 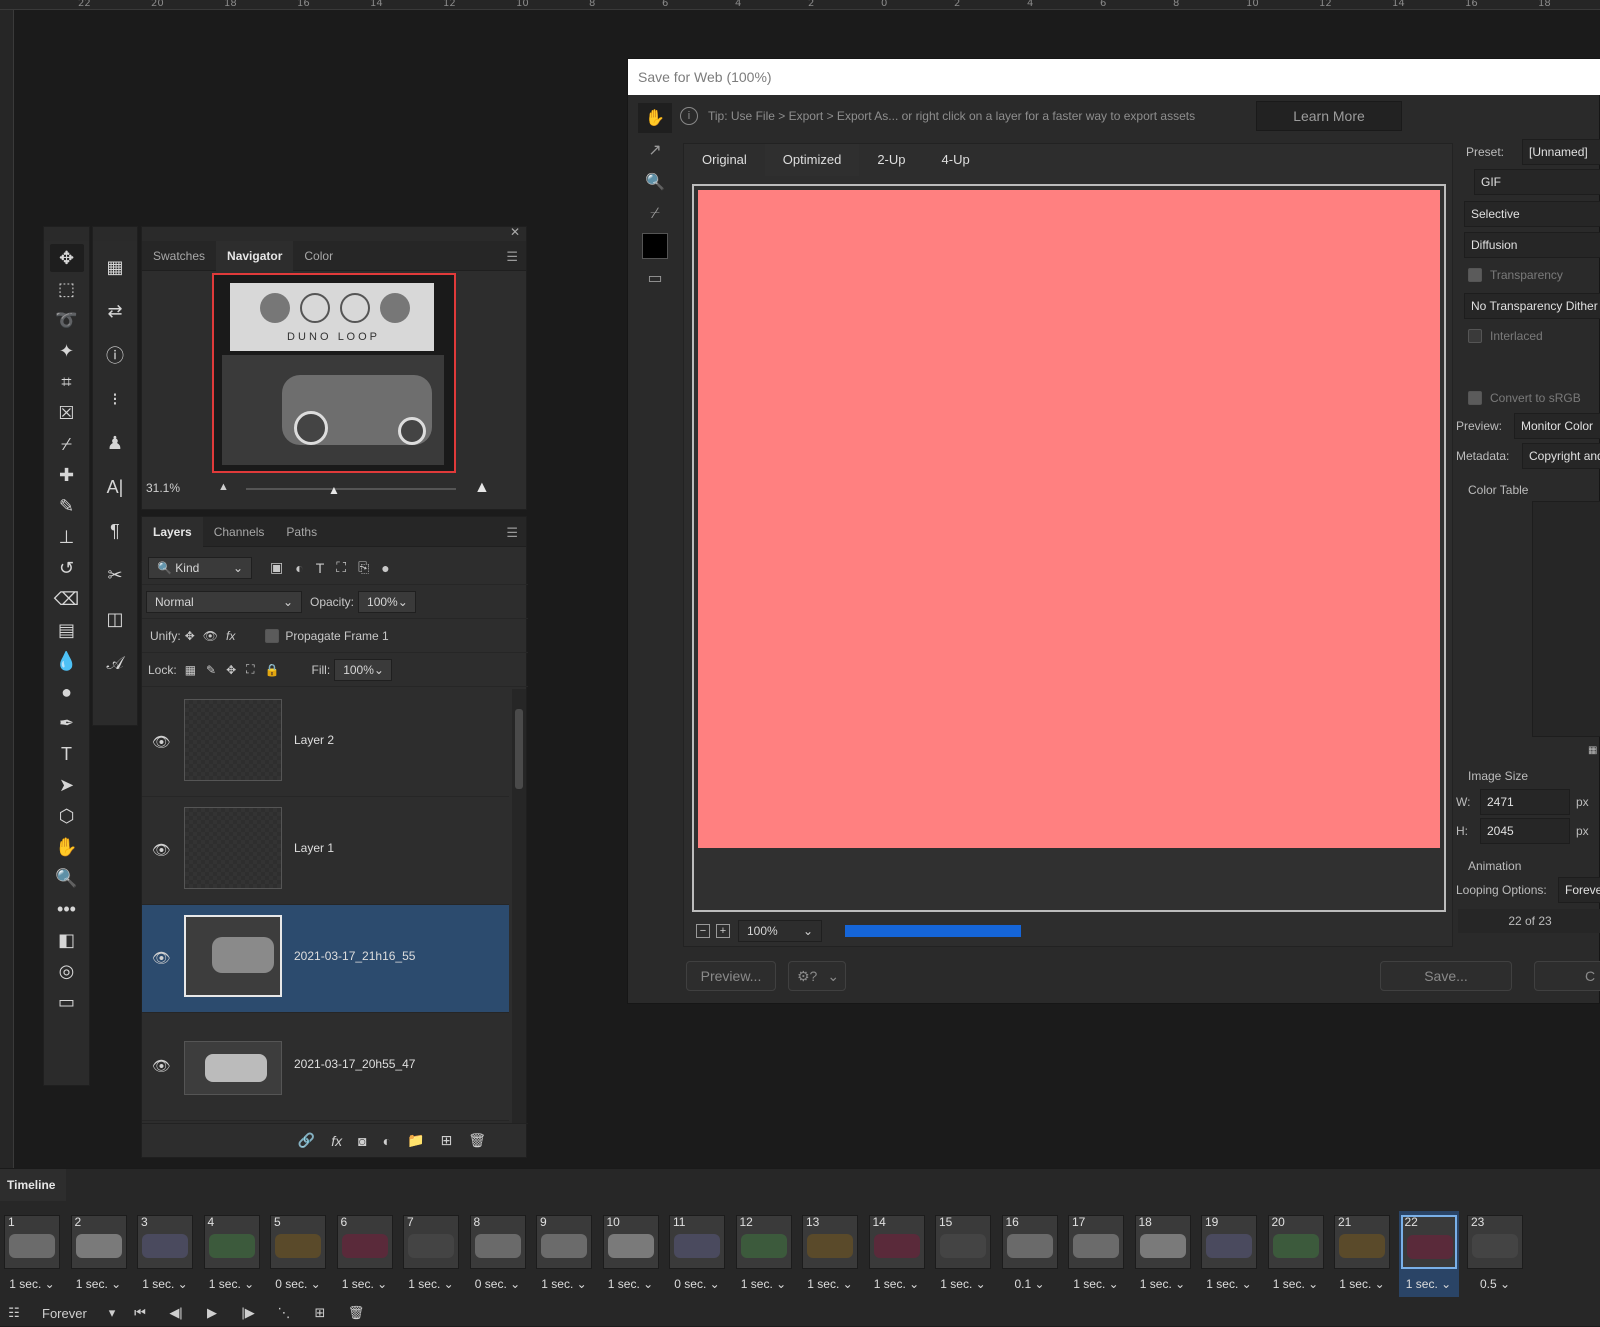 I want to click on shape-tool-icon: ⬡, so click(x=67, y=816).